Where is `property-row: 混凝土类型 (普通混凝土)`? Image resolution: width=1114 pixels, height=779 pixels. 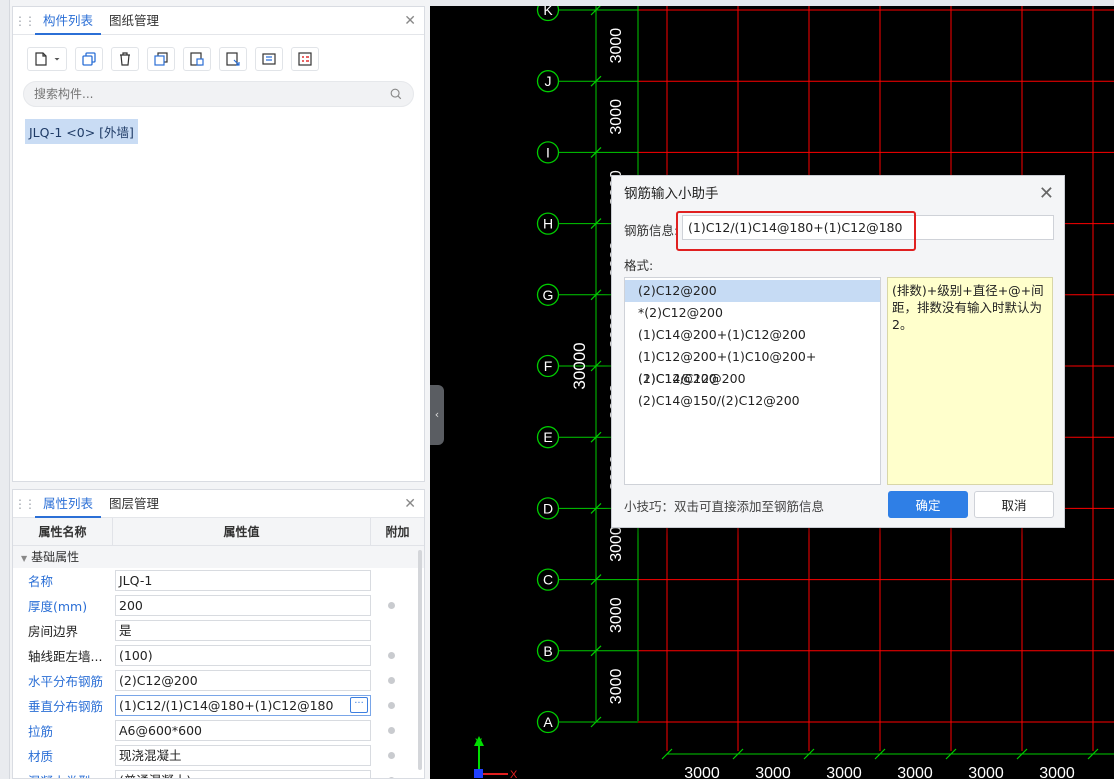
property-row: 混凝土类型 (普通混凝土) is located at coordinates (218, 773).